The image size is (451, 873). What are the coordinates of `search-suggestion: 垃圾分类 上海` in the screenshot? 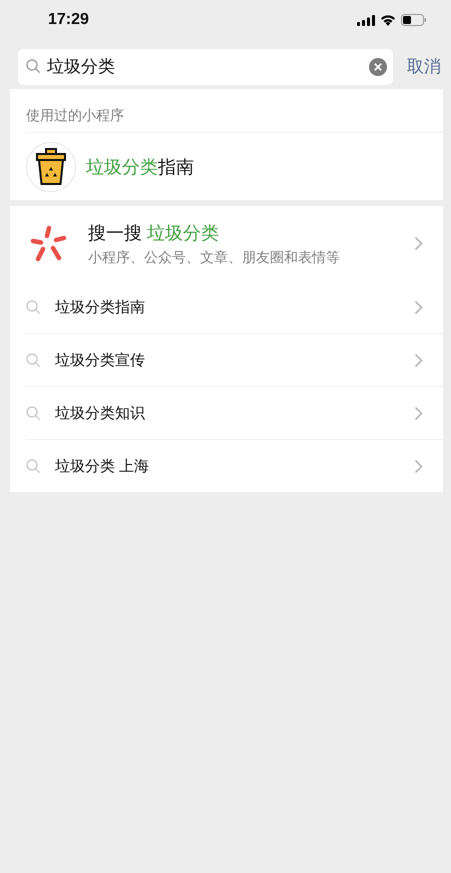 It's located at (227, 466).